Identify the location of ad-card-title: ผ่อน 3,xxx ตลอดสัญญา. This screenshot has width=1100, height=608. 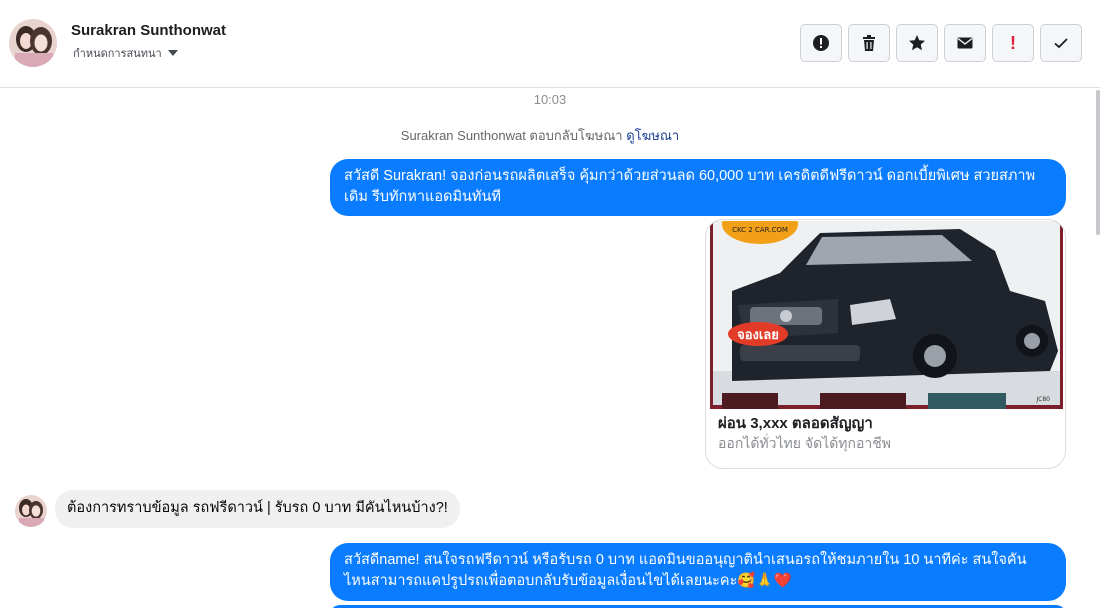
(795, 423).